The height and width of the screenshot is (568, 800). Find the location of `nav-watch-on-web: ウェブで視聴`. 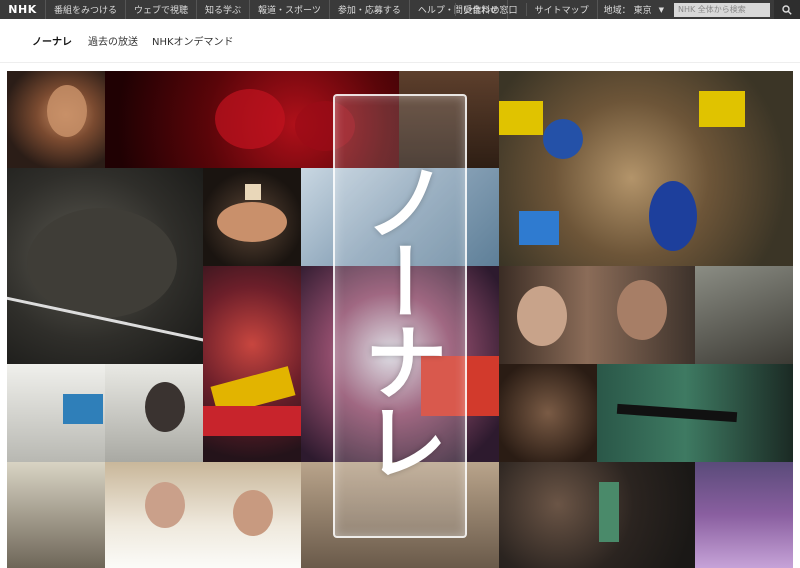

nav-watch-on-web: ウェブで視聴 is located at coordinates (162, 9).